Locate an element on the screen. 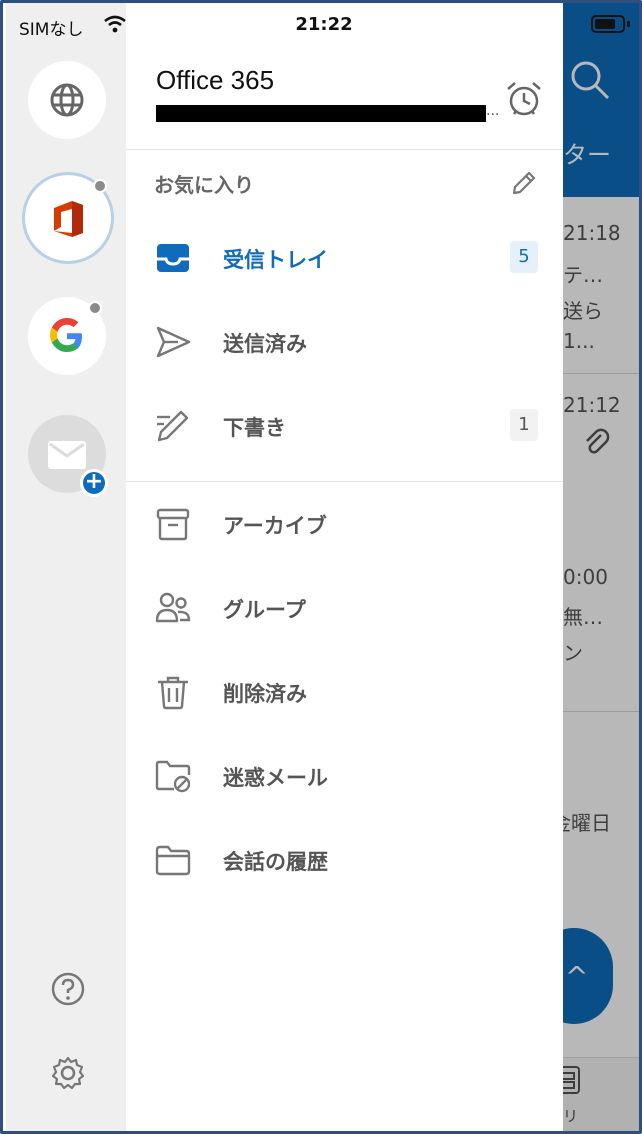  trash-icon is located at coordinates (173, 693).